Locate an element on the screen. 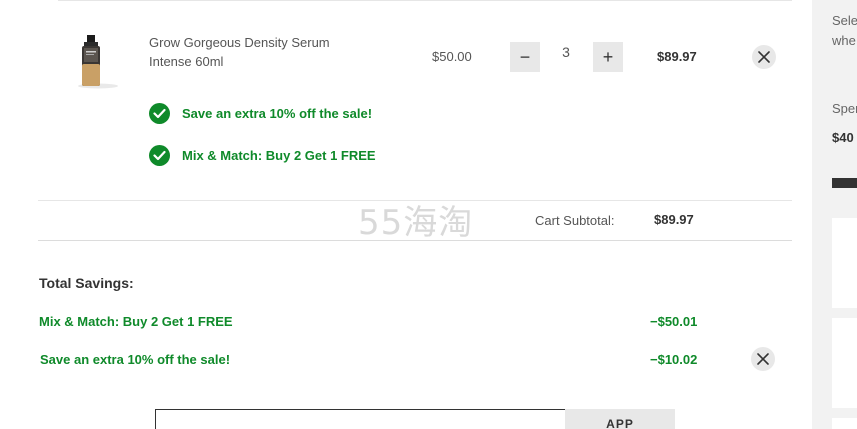 Image resolution: width=857 pixels, height=429 pixels. progress-bar is located at coordinates (844, 183).